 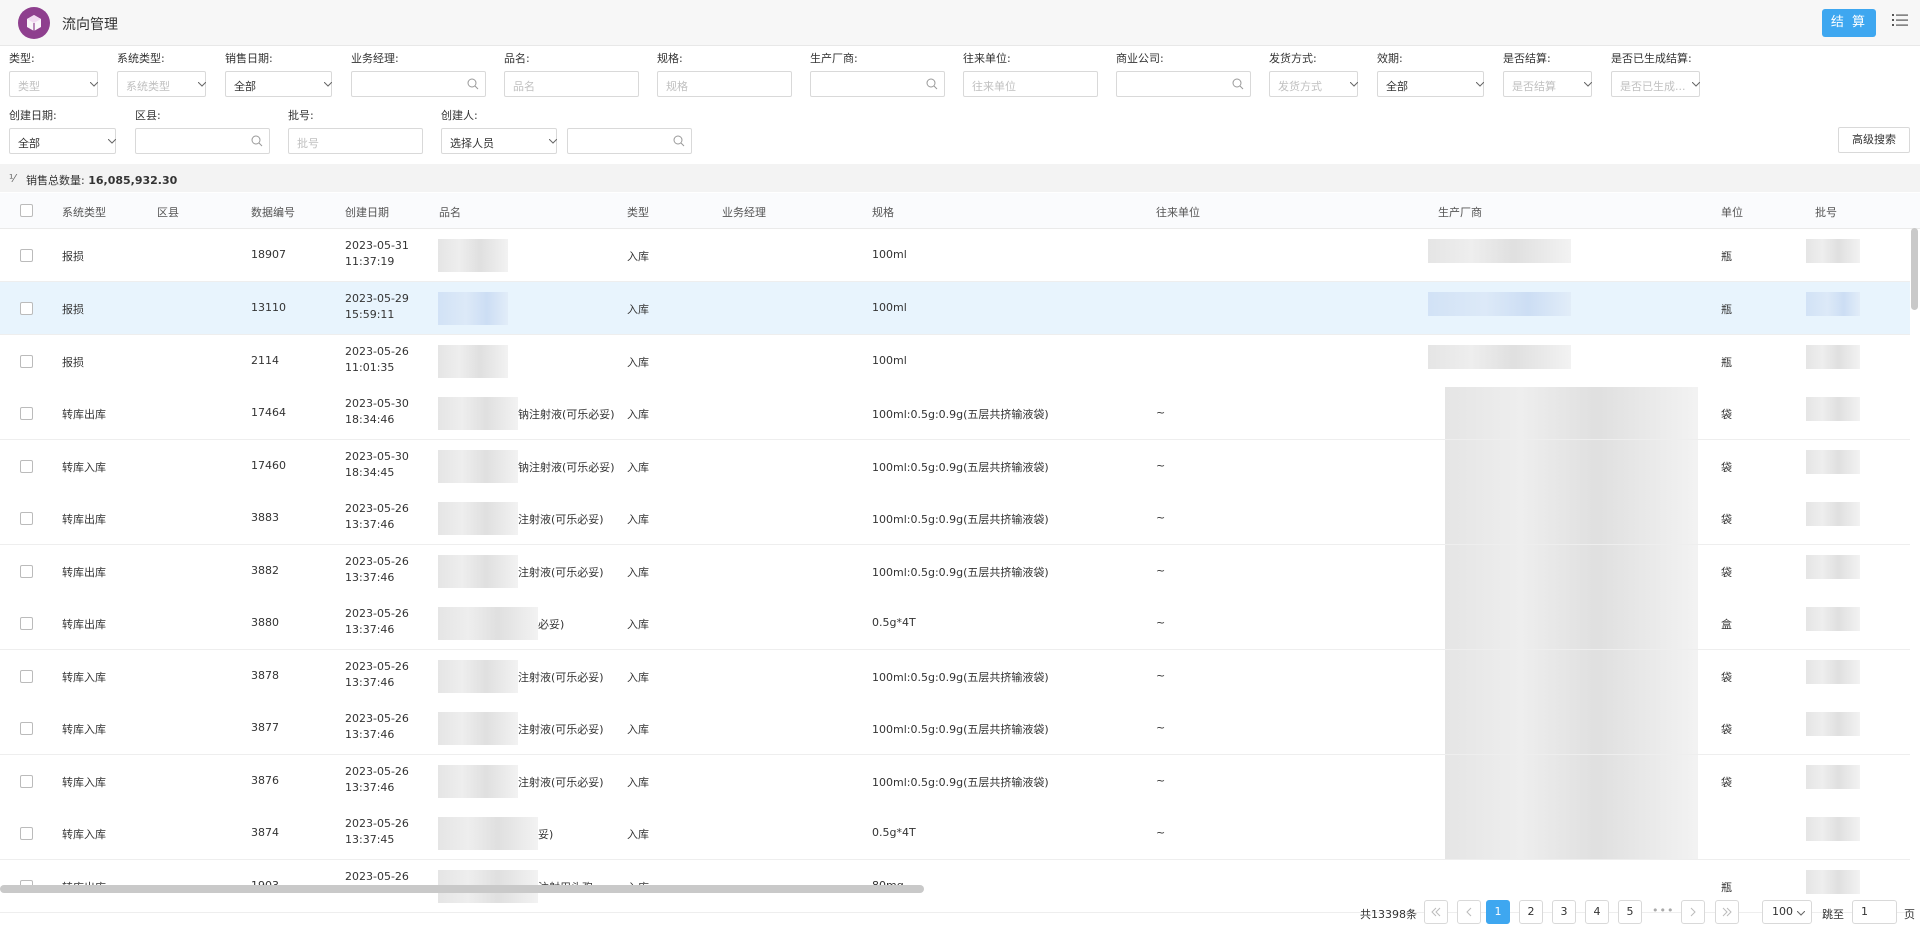 I want to click on summary-bar: ⅟ 销售总数量: 16,085,932.30, so click(x=960, y=178).